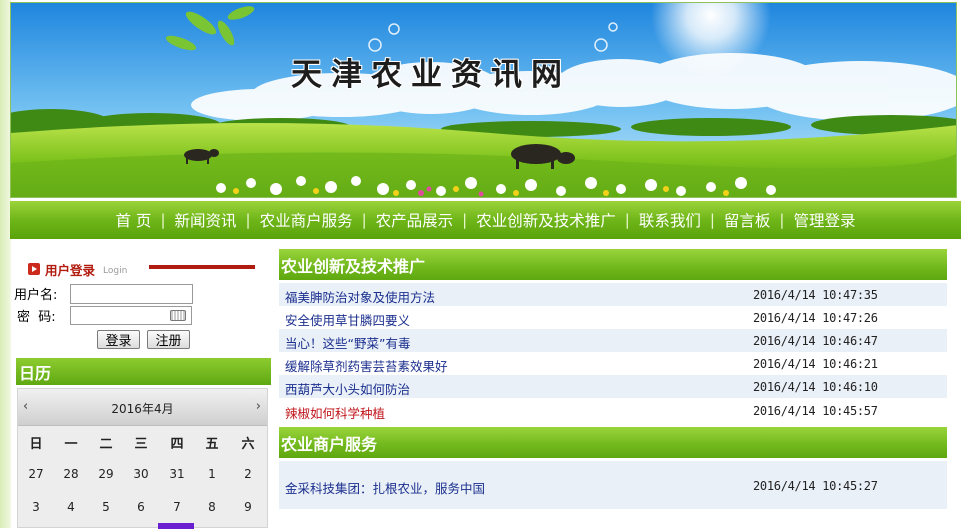 The width and height of the screenshot is (961, 529). Describe the element at coordinates (360, 296) in the screenshot. I see `news-link: 福美胂防治对象及使用方法` at that location.